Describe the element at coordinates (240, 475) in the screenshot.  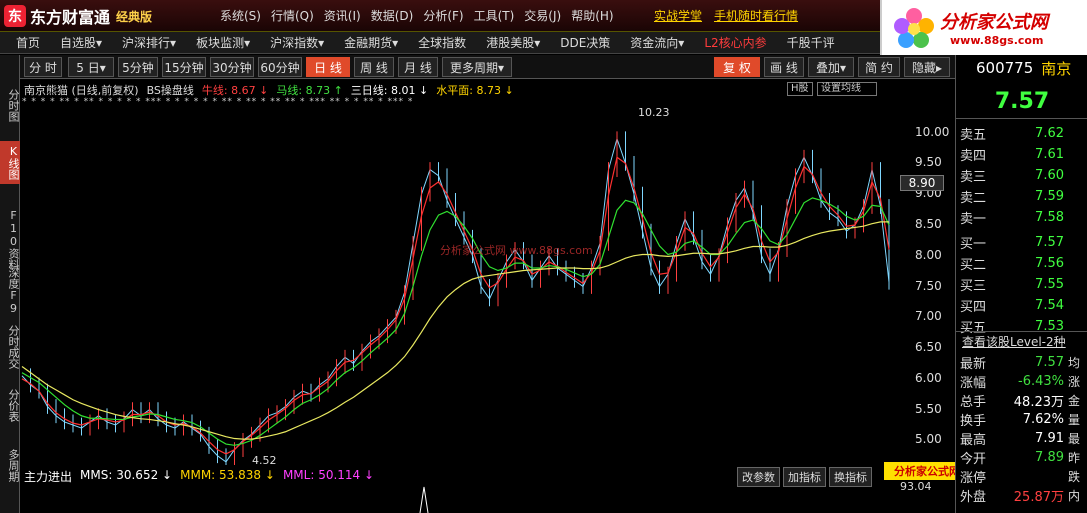
I see `mmm-value: 53.838` at that location.